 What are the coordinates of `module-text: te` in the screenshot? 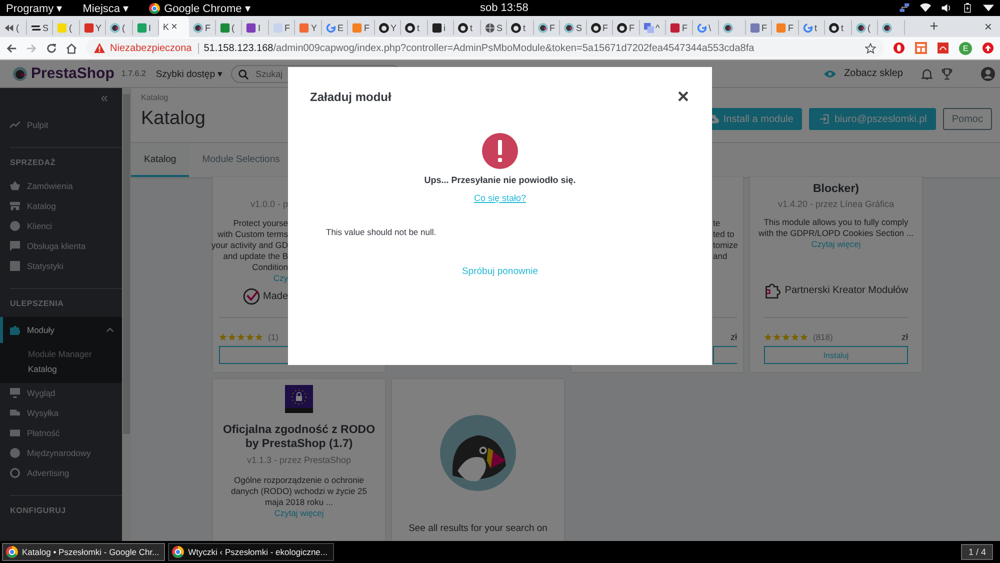 It's located at (717, 223).